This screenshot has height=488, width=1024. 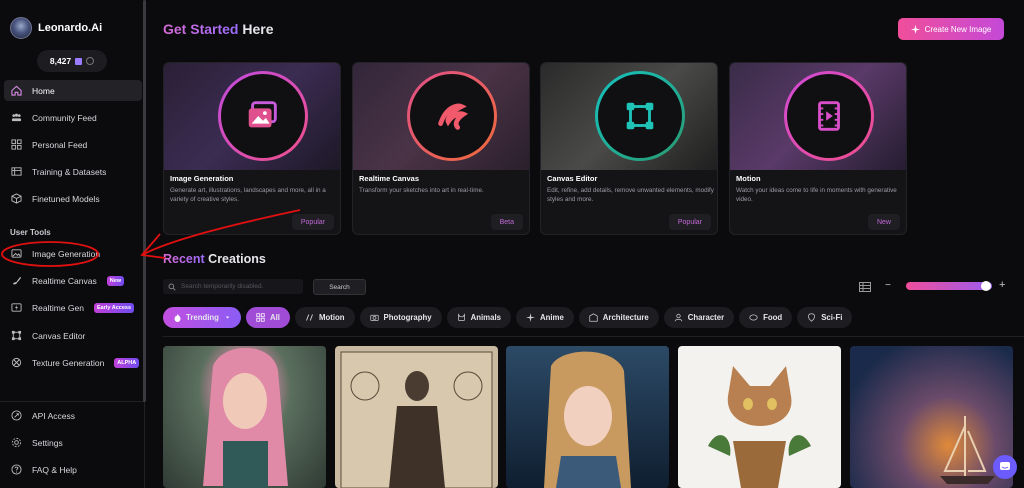 What do you see at coordinates (461, 317) in the screenshot?
I see `cat-icon` at bounding box center [461, 317].